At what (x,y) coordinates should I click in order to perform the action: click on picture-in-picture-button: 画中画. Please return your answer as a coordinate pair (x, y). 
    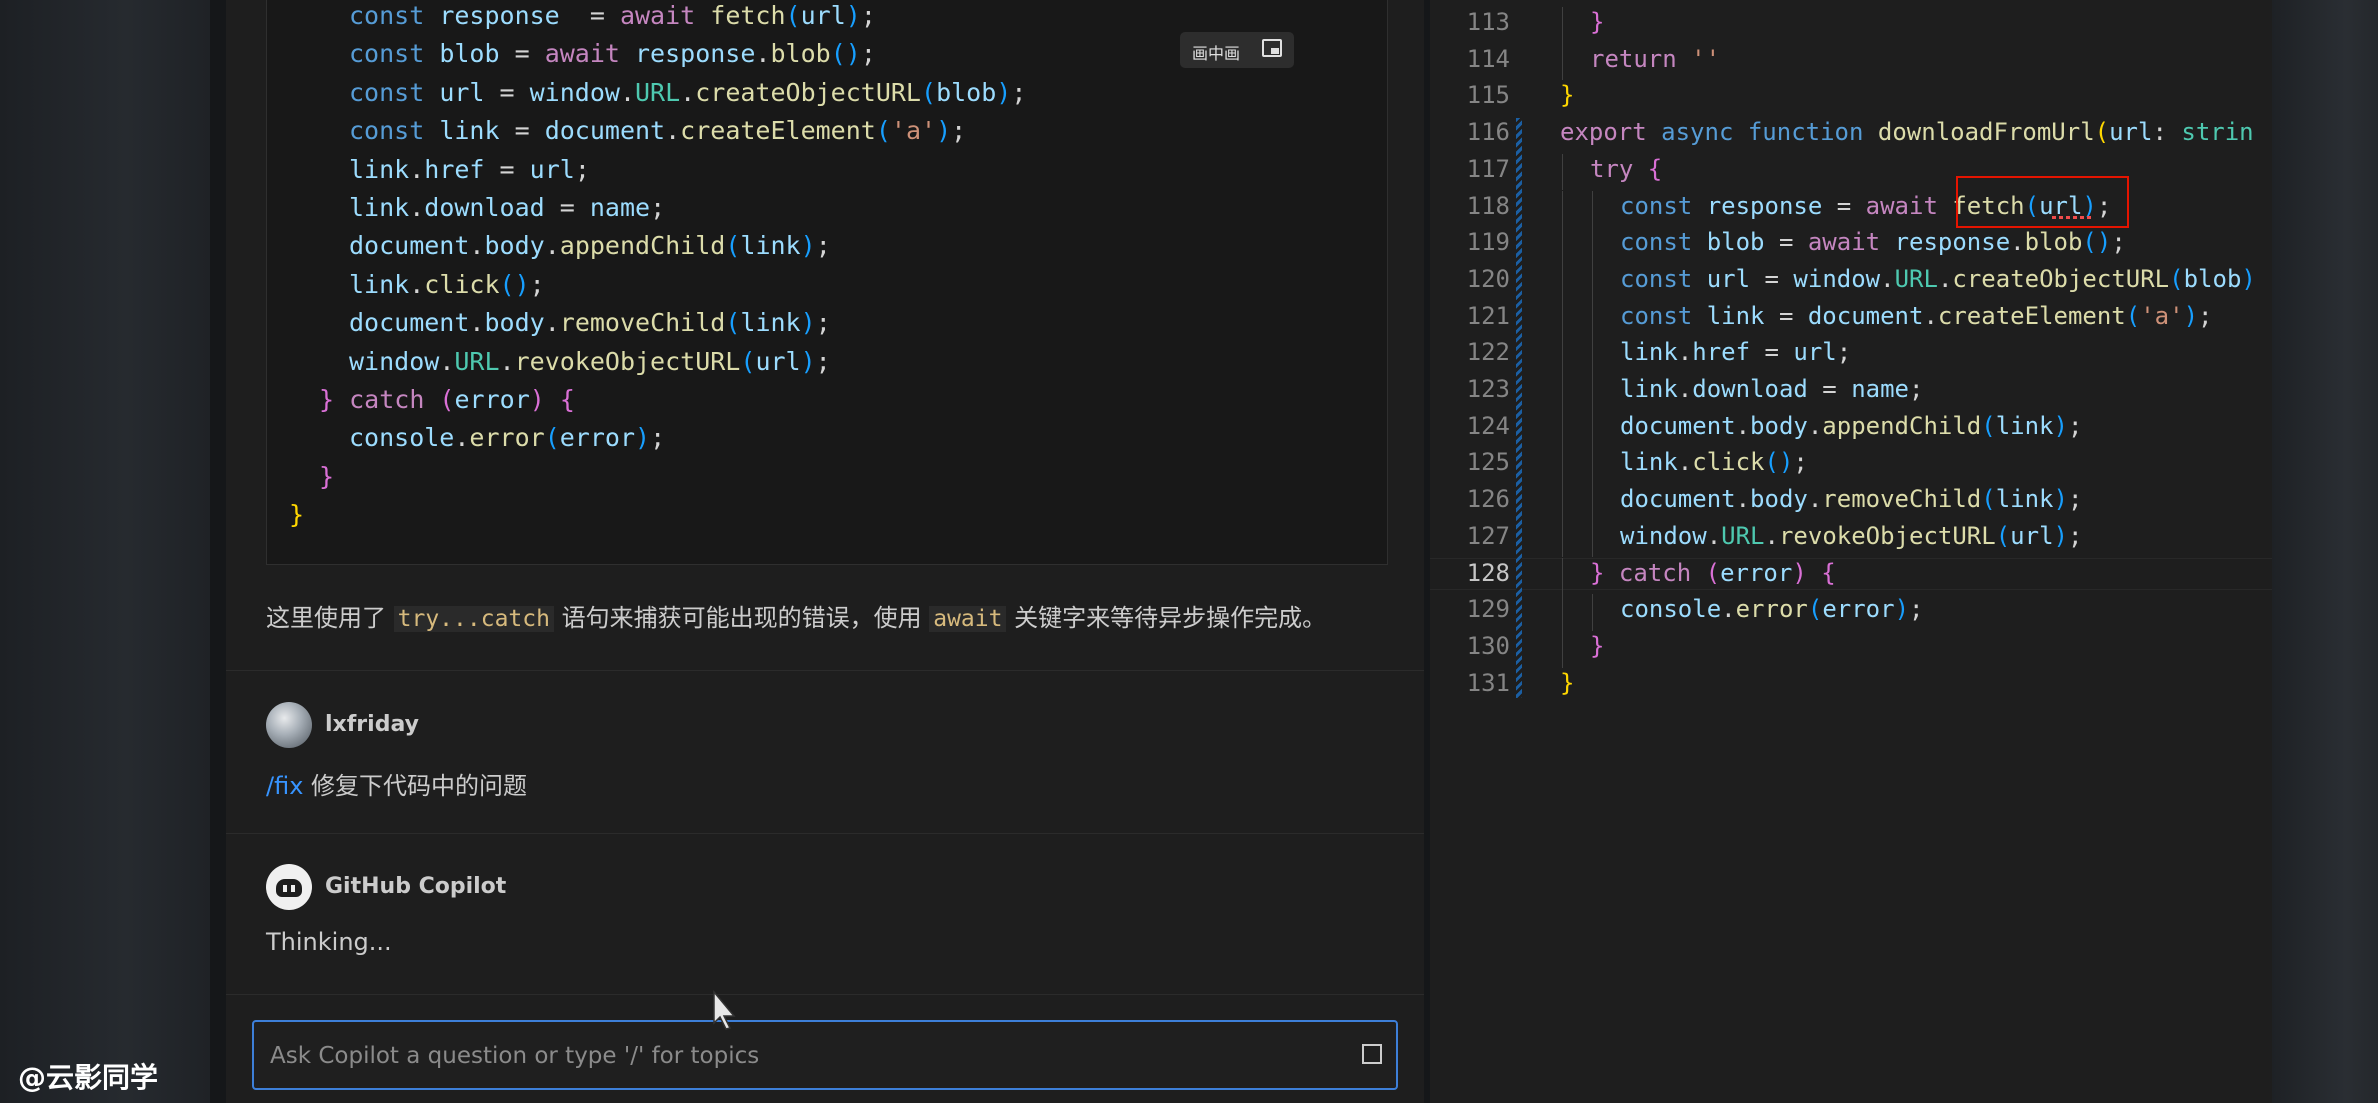
    Looking at the image, I should click on (1237, 50).